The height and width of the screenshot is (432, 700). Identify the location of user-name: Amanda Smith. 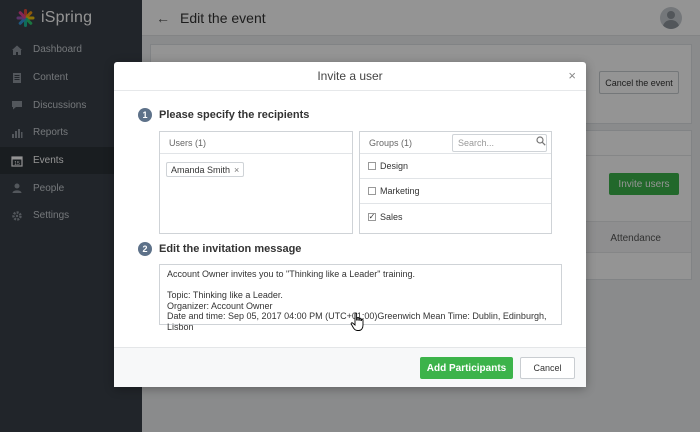
(201, 169).